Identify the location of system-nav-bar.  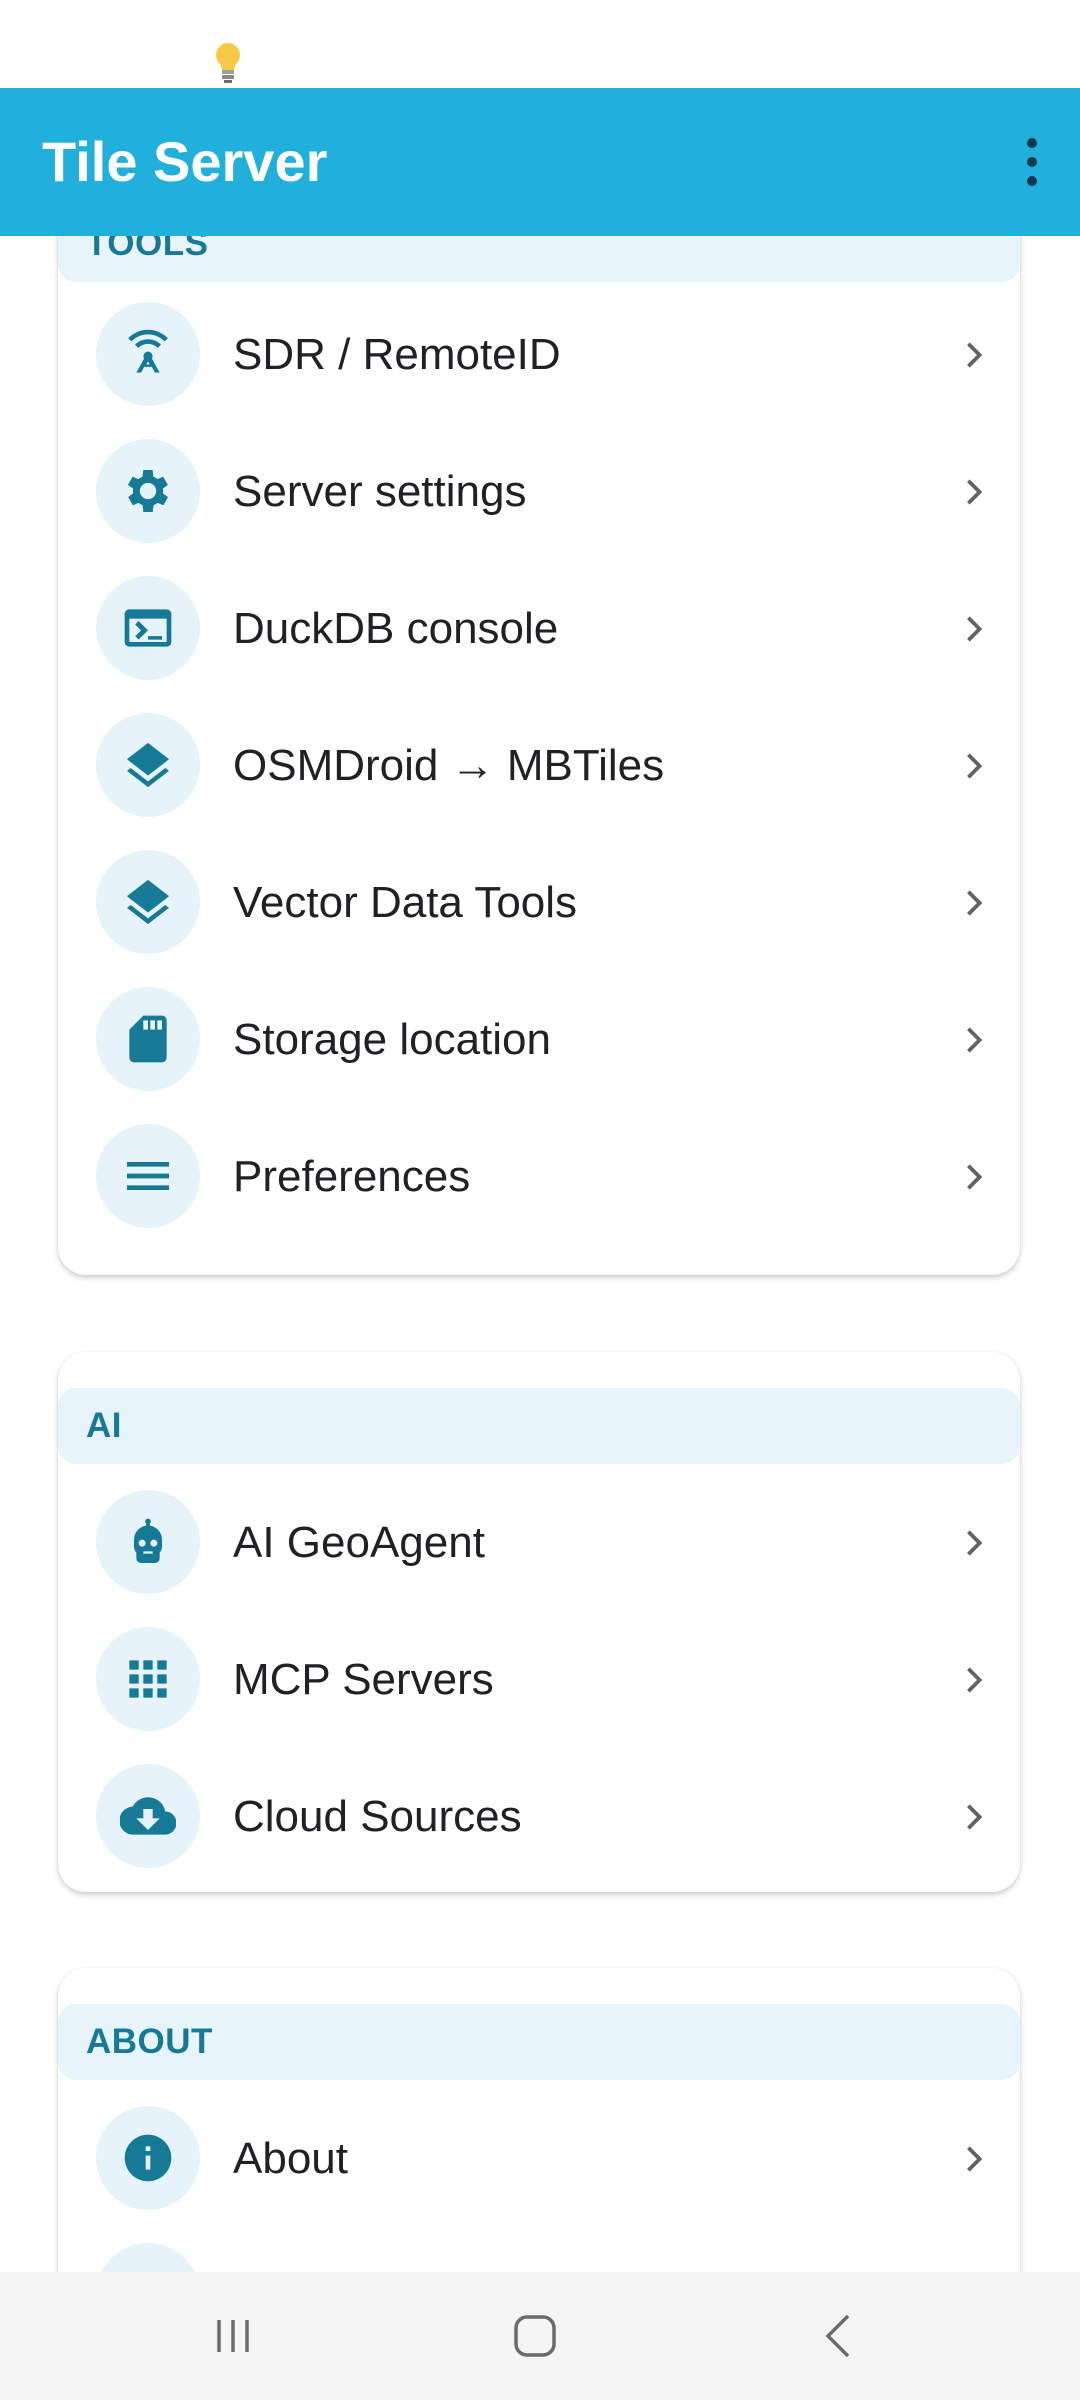
(540, 2336).